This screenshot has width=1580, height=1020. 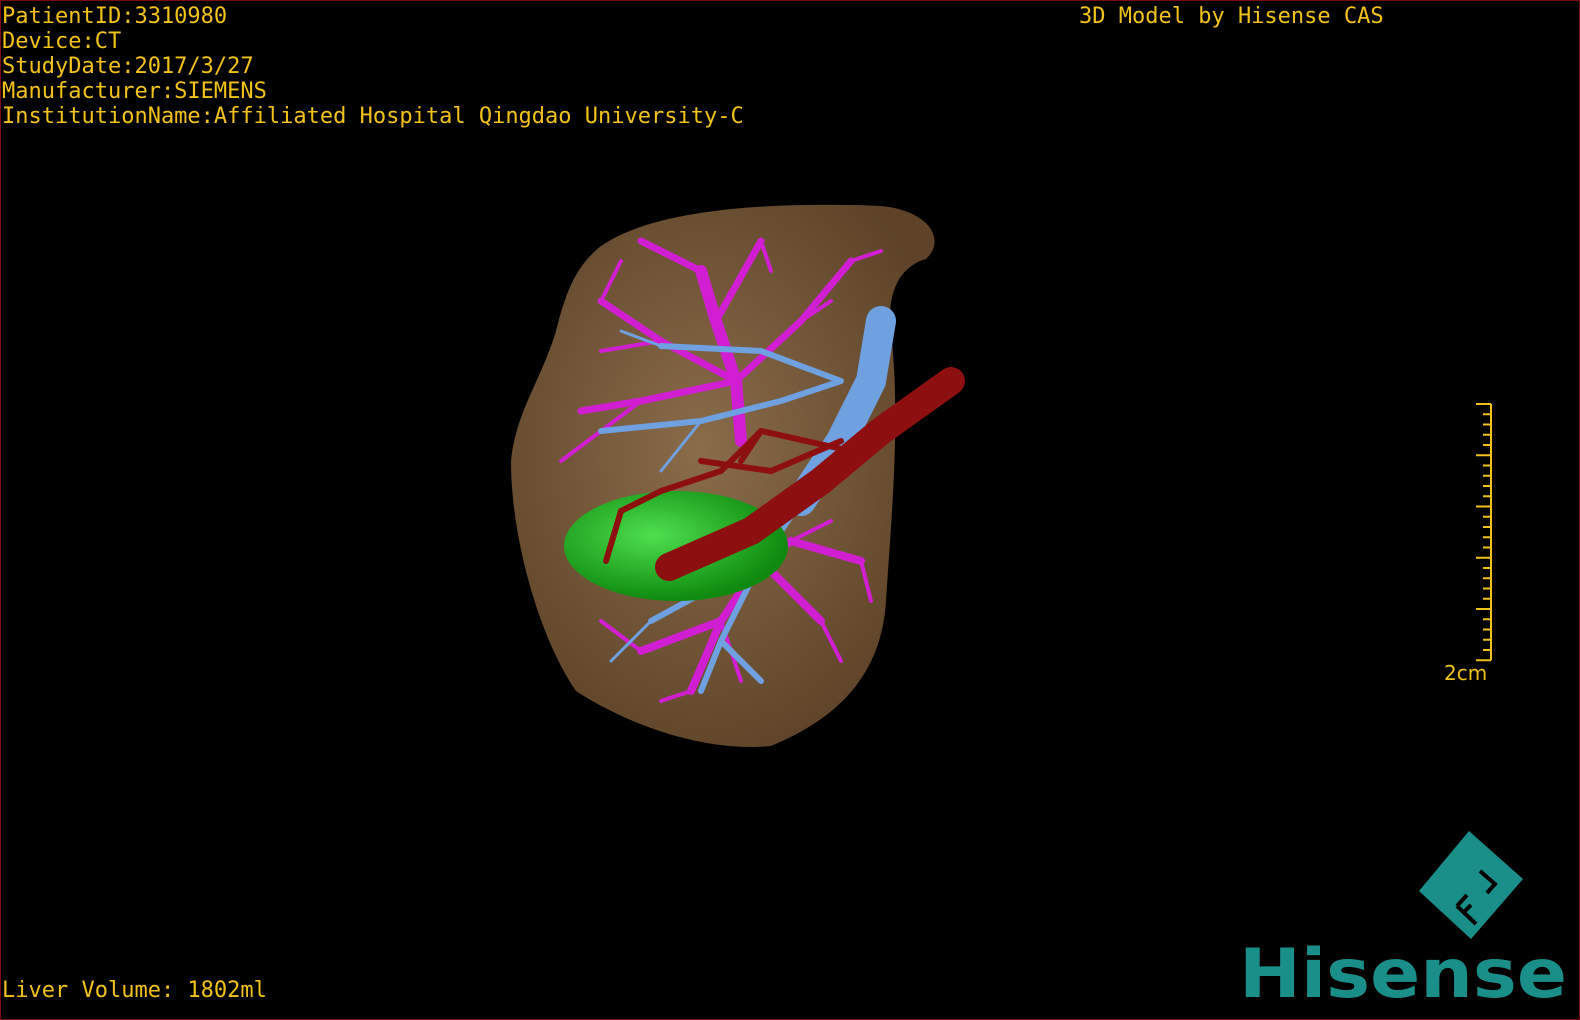 What do you see at coordinates (1471, 885) in the screenshot?
I see `fl-badge-icon` at bounding box center [1471, 885].